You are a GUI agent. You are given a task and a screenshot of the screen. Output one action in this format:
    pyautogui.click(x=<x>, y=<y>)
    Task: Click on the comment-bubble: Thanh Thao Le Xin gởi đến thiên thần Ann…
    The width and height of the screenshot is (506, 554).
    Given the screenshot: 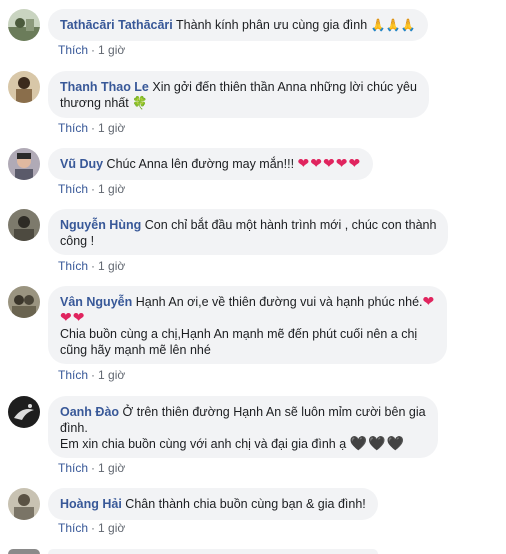 What is the action you would take?
    pyautogui.click(x=238, y=94)
    